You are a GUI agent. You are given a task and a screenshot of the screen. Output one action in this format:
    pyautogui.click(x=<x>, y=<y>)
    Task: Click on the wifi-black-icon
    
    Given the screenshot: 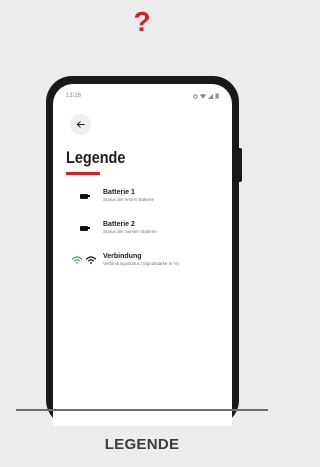 What is the action you would take?
    pyautogui.click(x=91, y=260)
    